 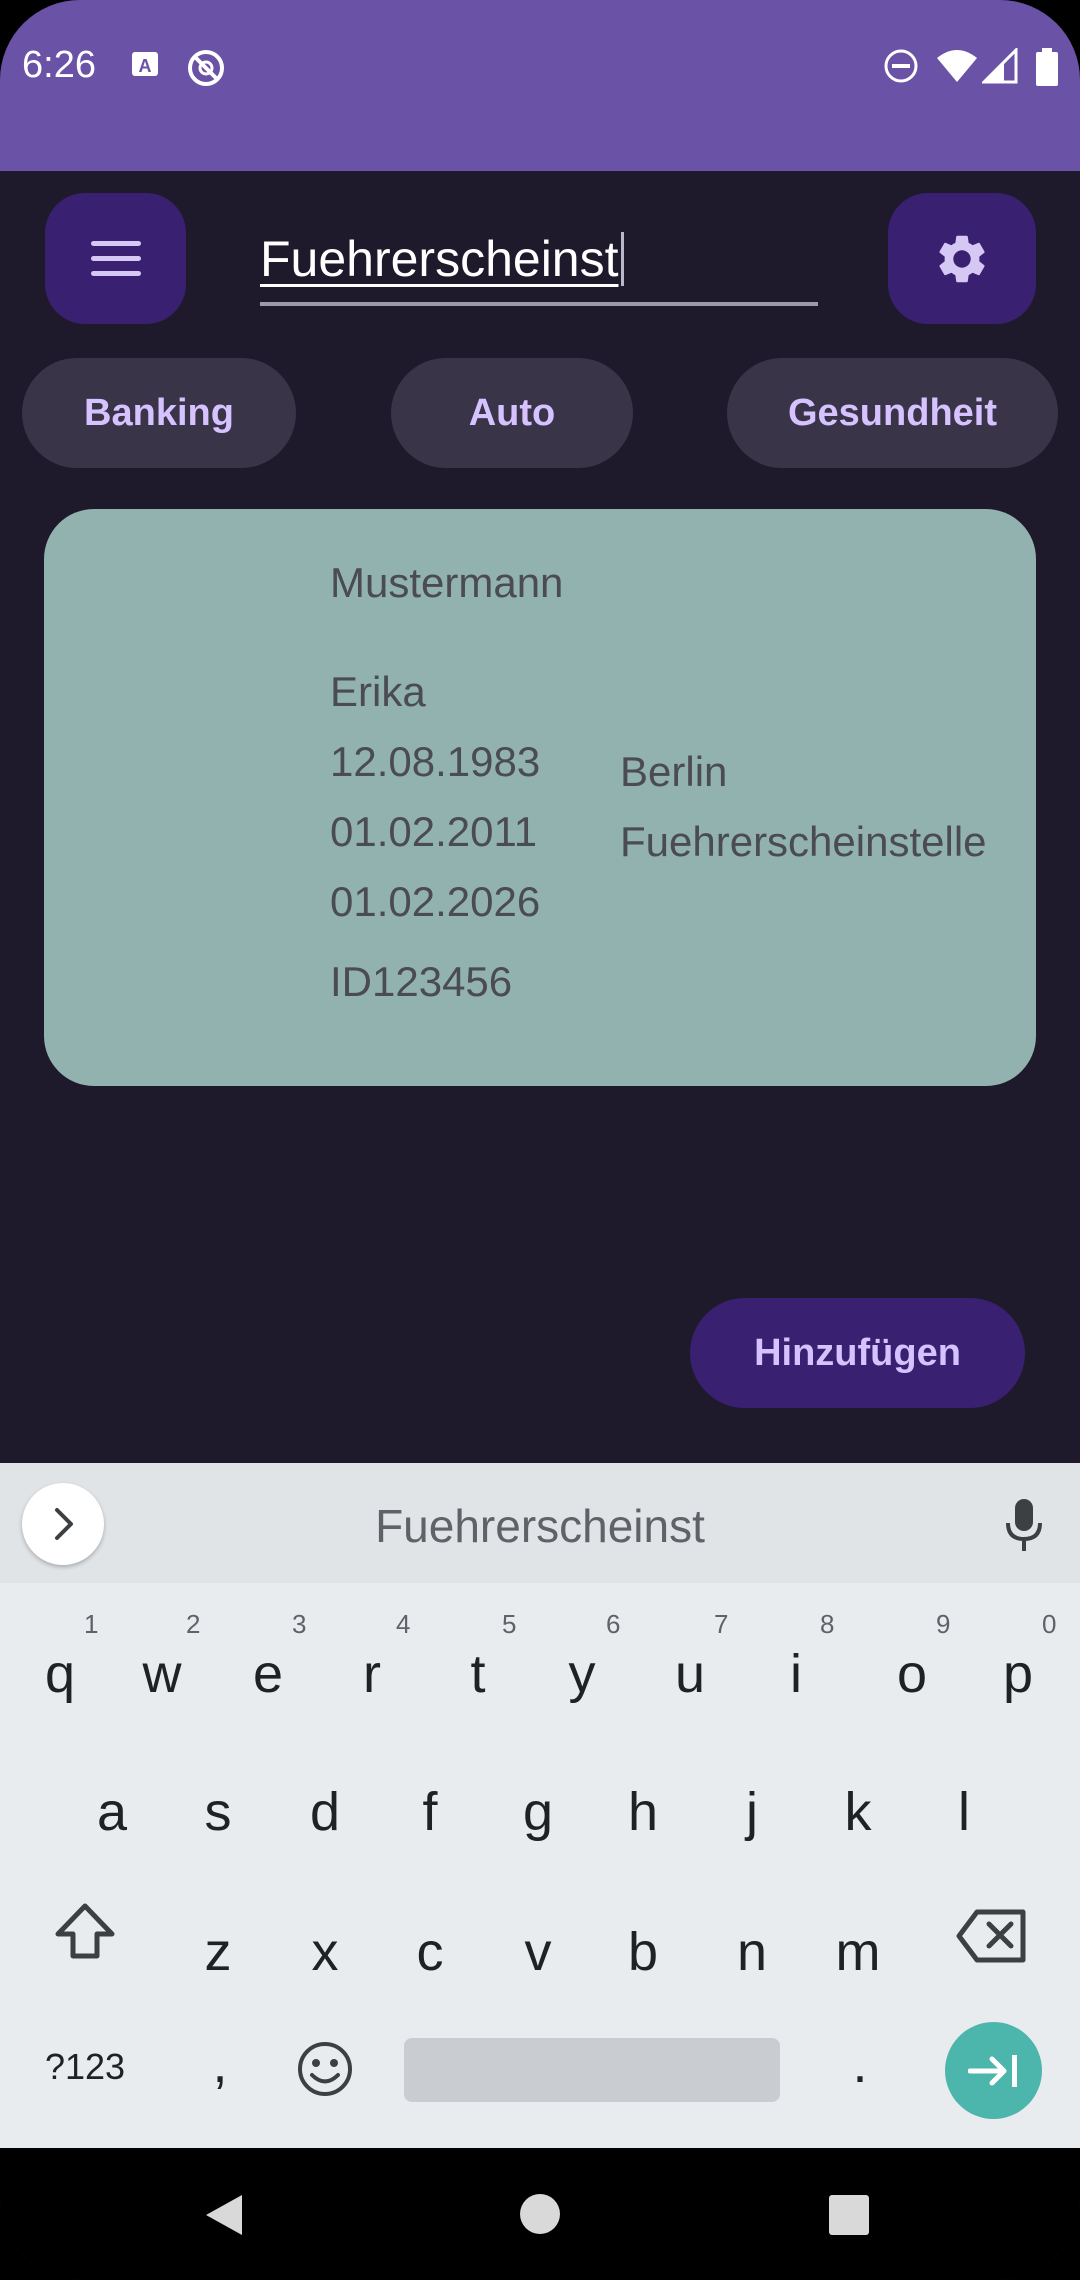 What do you see at coordinates (912, 1674) in the screenshot?
I see `key-o: o` at bounding box center [912, 1674].